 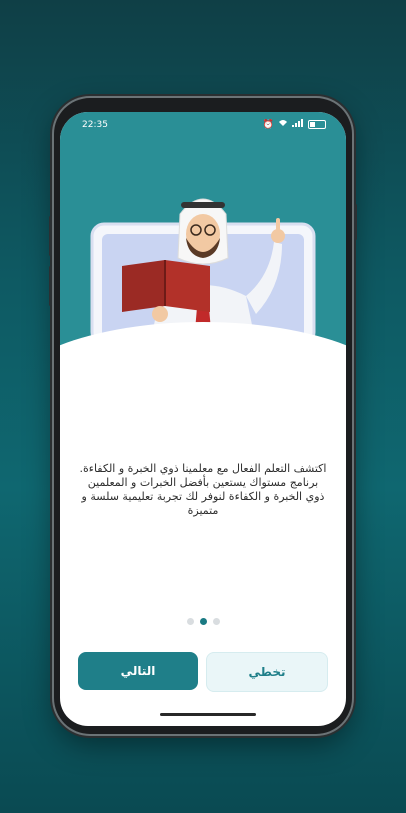 I want to click on alarm-icon: ⏰, so click(x=268, y=124).